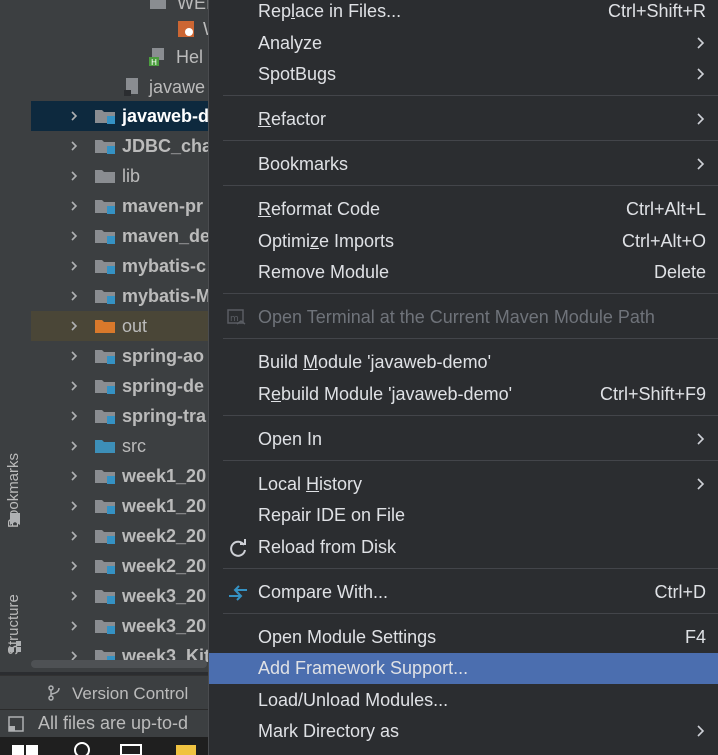  I want to click on mnemonic-char: e, so click(276, 394).